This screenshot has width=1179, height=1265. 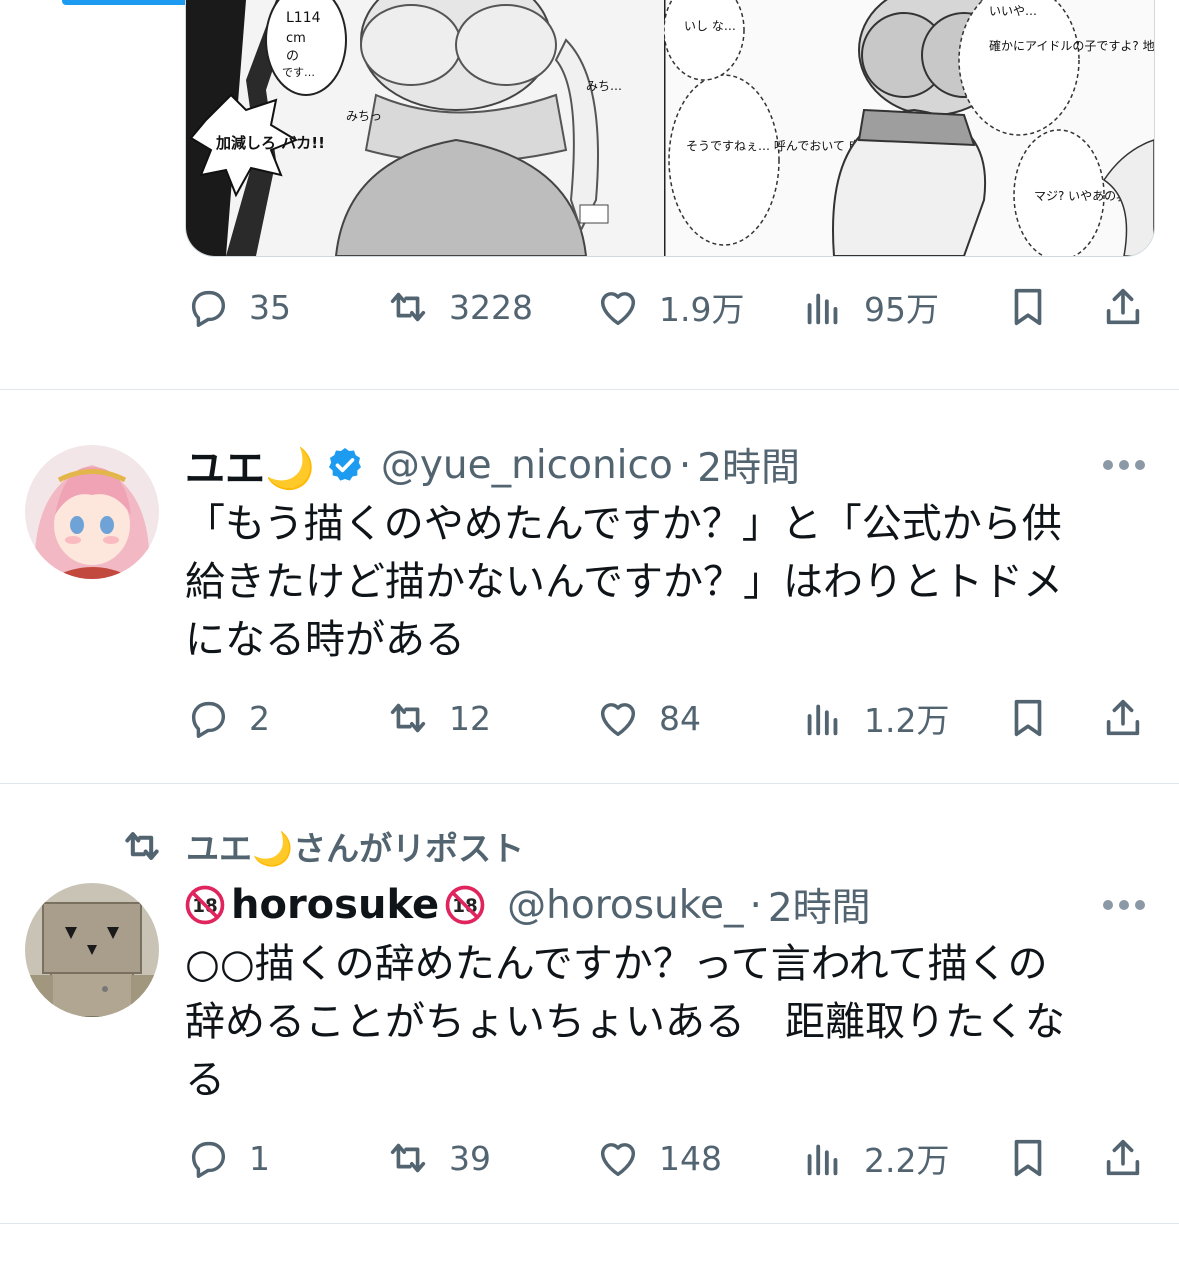 What do you see at coordinates (270, 143) in the screenshot?
I see `svg-text: 加減しろ バカ!!` at bounding box center [270, 143].